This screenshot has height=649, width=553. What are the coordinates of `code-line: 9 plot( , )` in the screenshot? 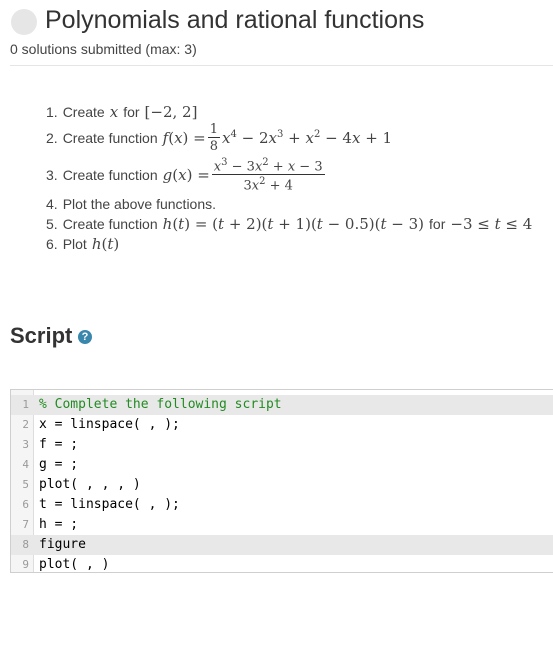 It's located at (282, 565).